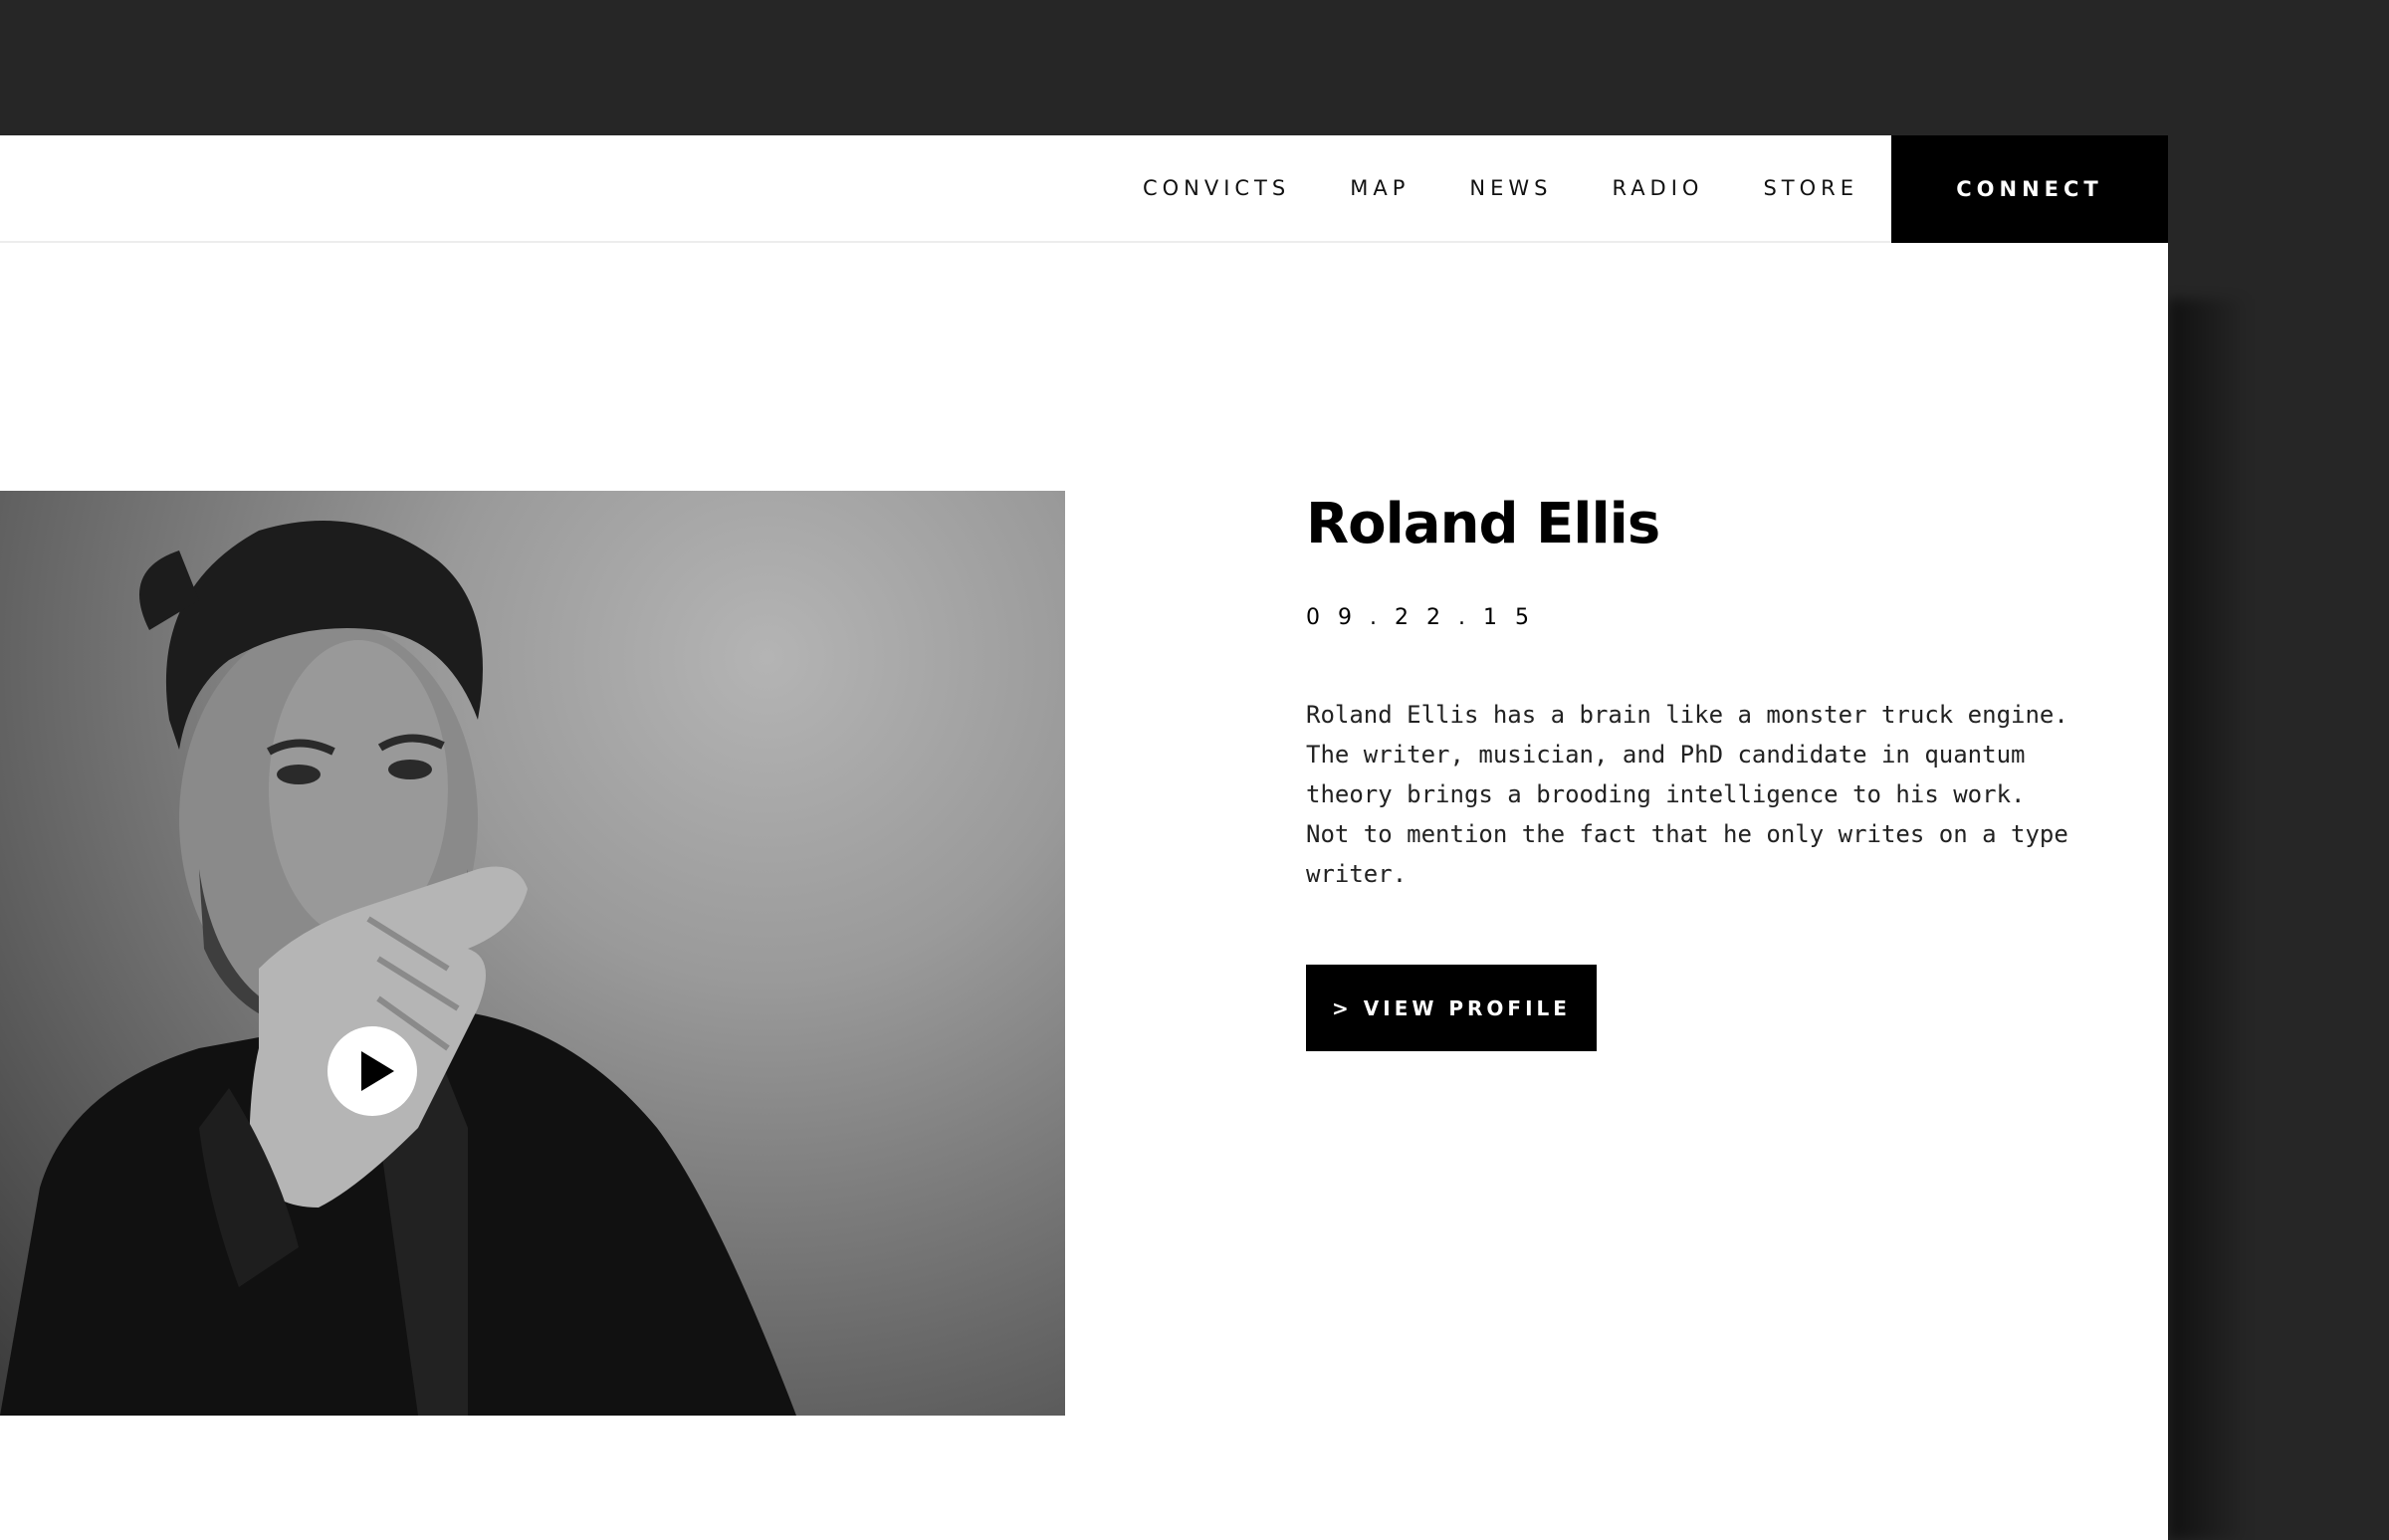 This screenshot has width=2389, height=1540. Describe the element at coordinates (1426, 618) in the screenshot. I see `profile-date: 09.22.15` at that location.